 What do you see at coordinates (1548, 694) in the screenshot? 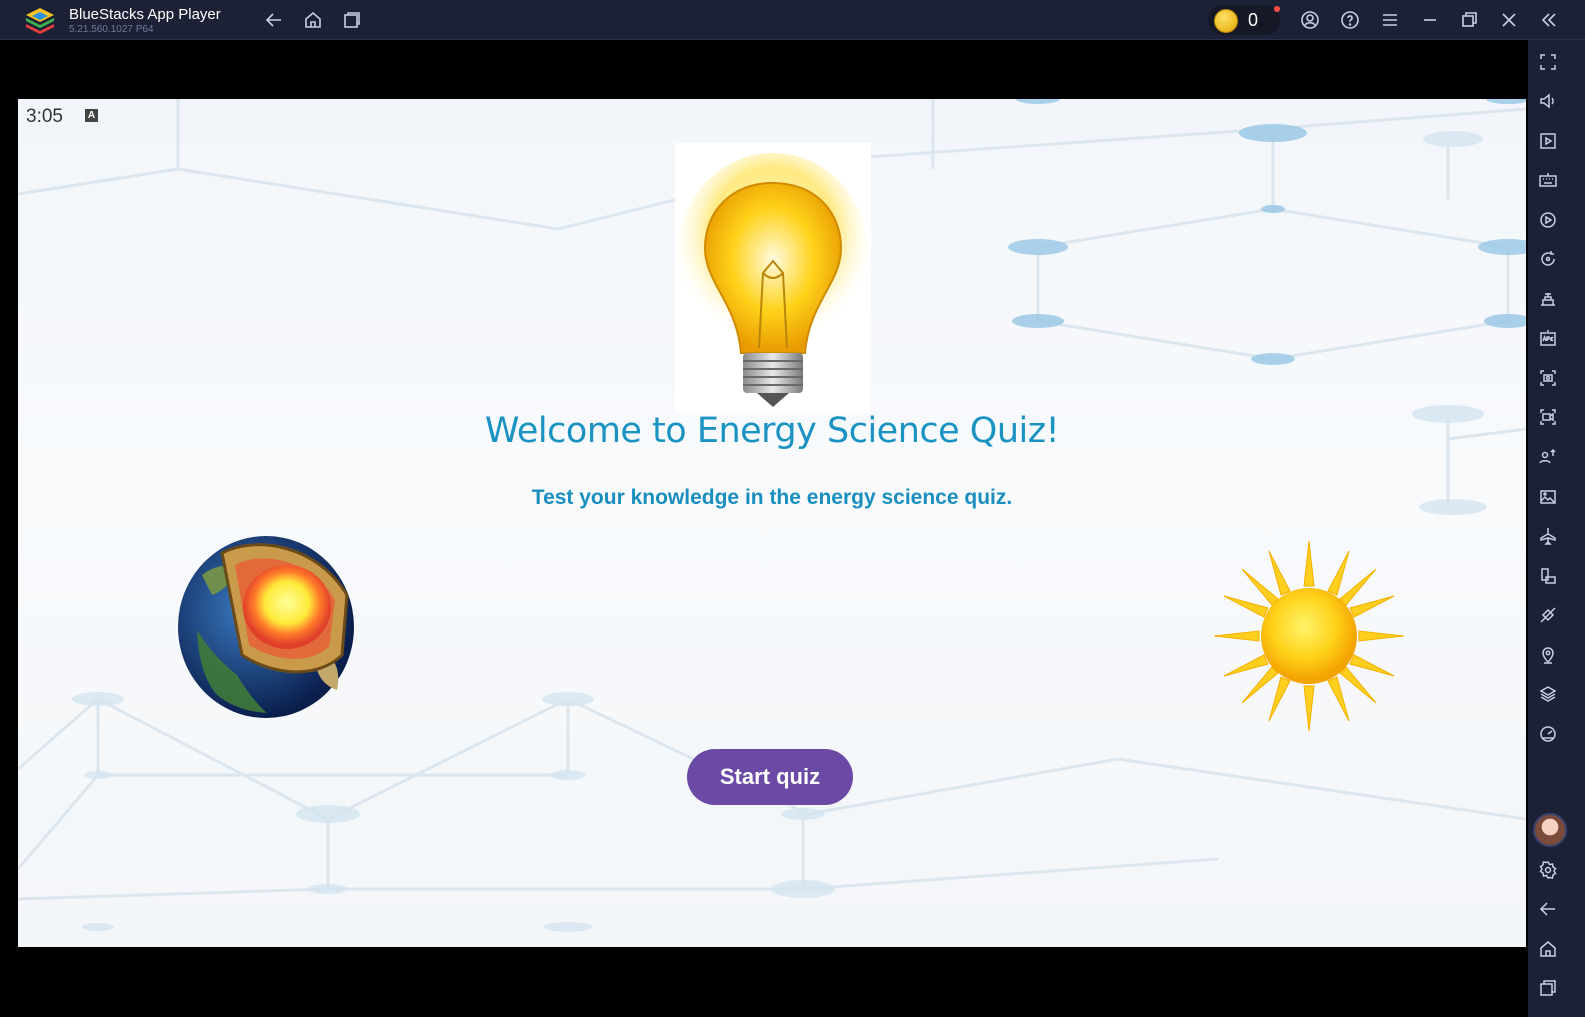
I see `layers-icon` at bounding box center [1548, 694].